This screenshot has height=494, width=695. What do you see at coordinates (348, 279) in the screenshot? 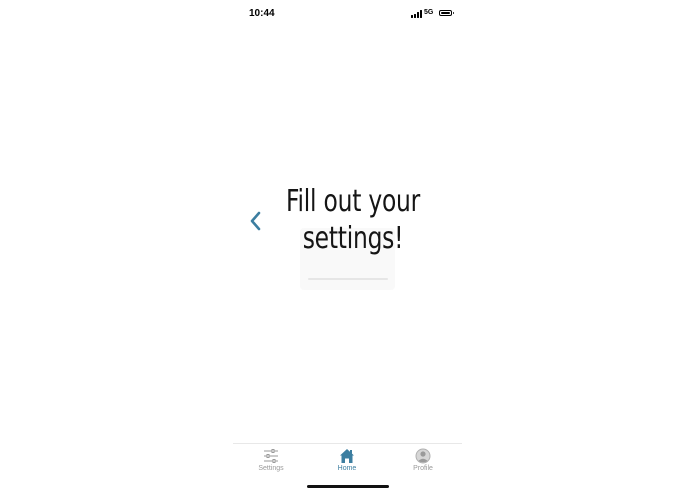
I see `placeholder-line` at bounding box center [348, 279].